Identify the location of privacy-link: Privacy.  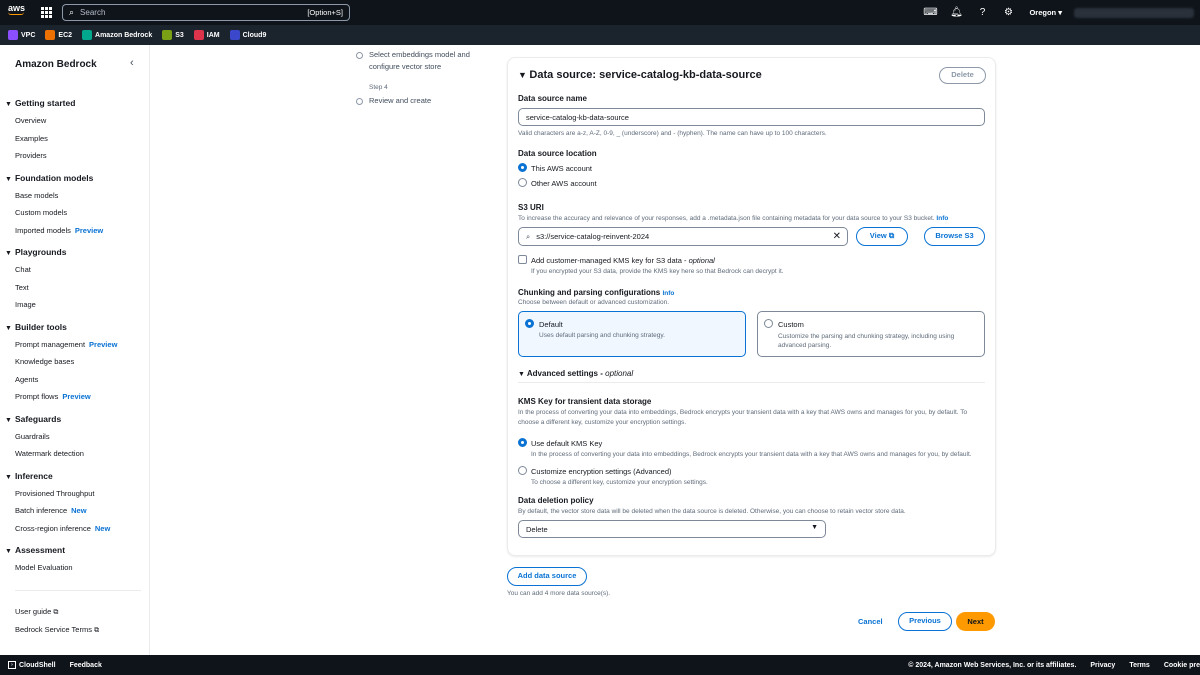
(1102, 665).